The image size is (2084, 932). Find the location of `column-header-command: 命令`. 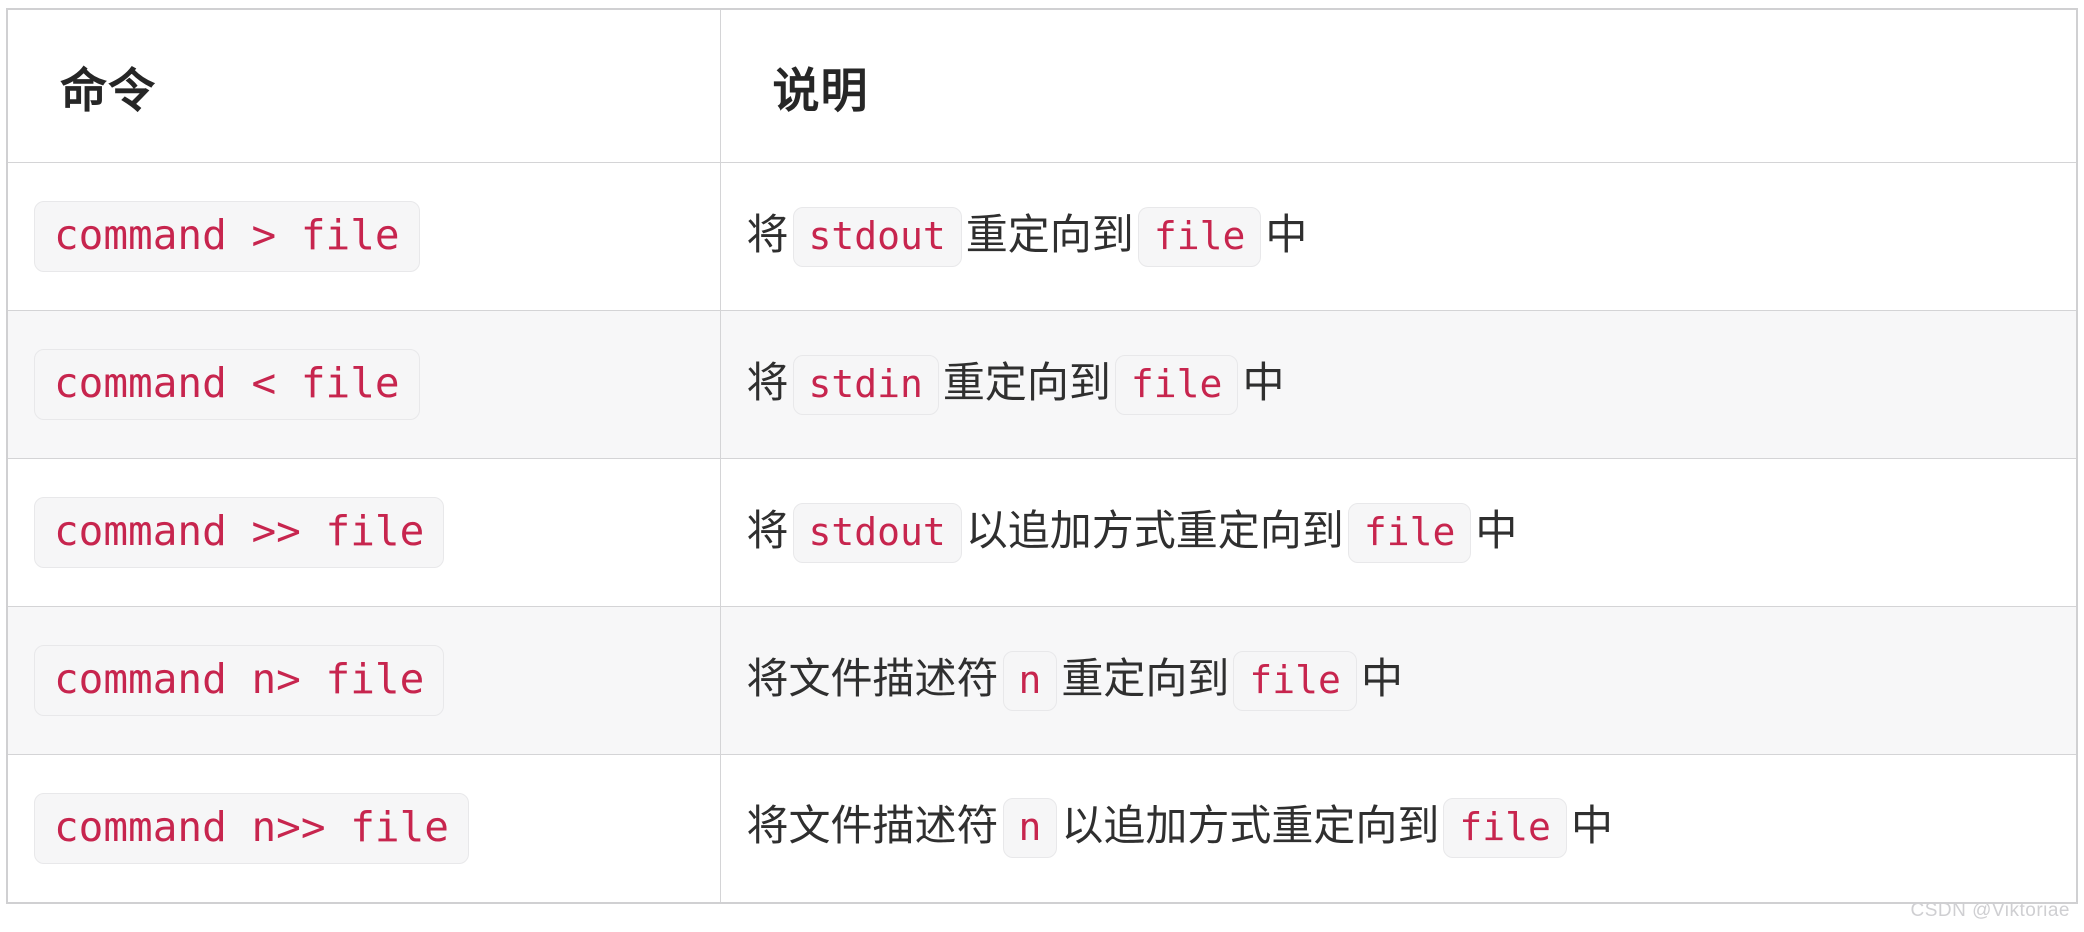

column-header-command: 命令 is located at coordinates (363, 85).